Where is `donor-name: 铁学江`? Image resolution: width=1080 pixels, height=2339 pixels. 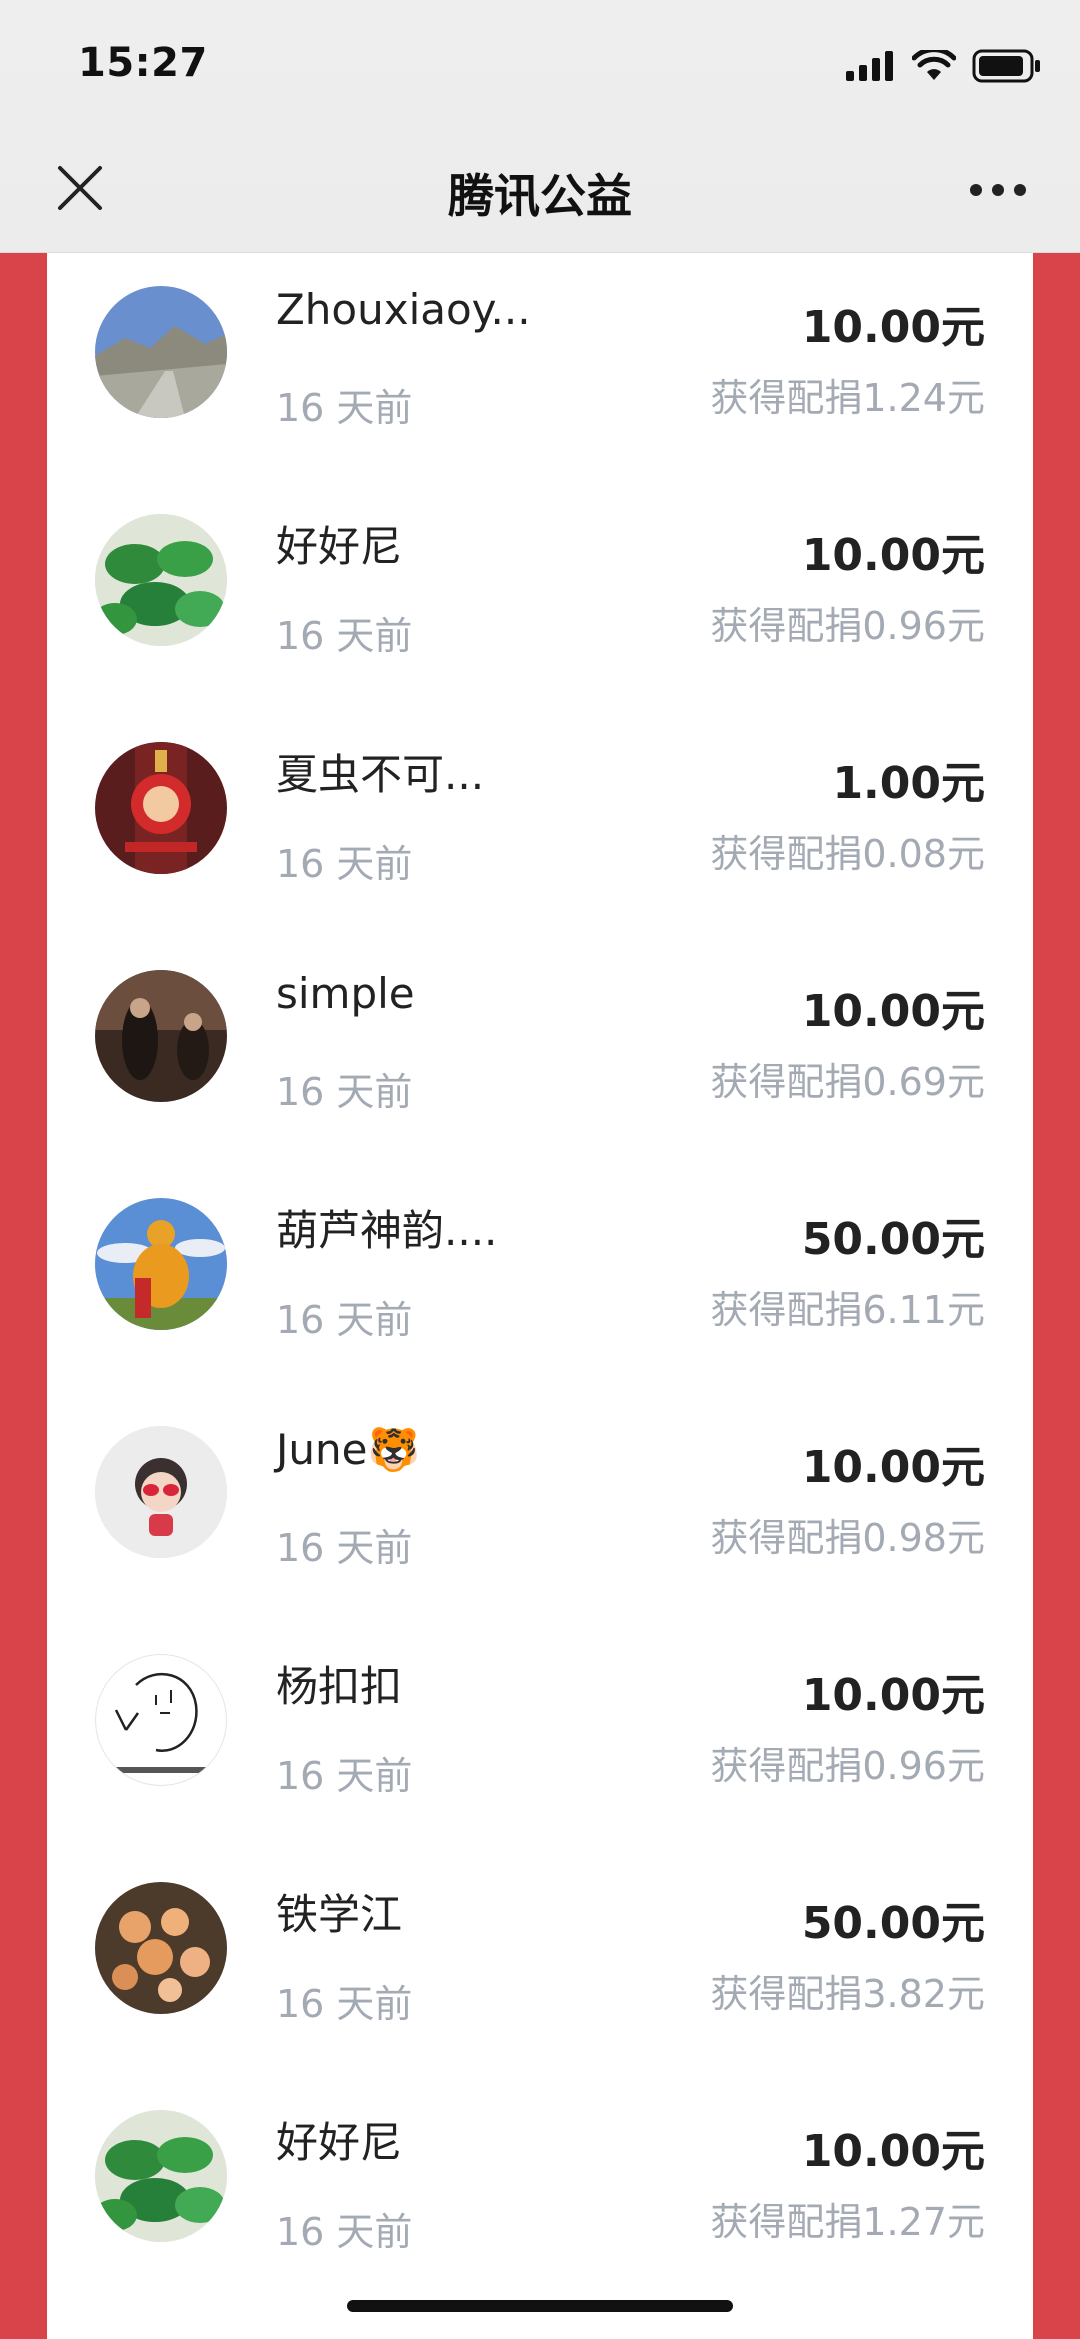 donor-name: 铁学江 is located at coordinates (339, 1914).